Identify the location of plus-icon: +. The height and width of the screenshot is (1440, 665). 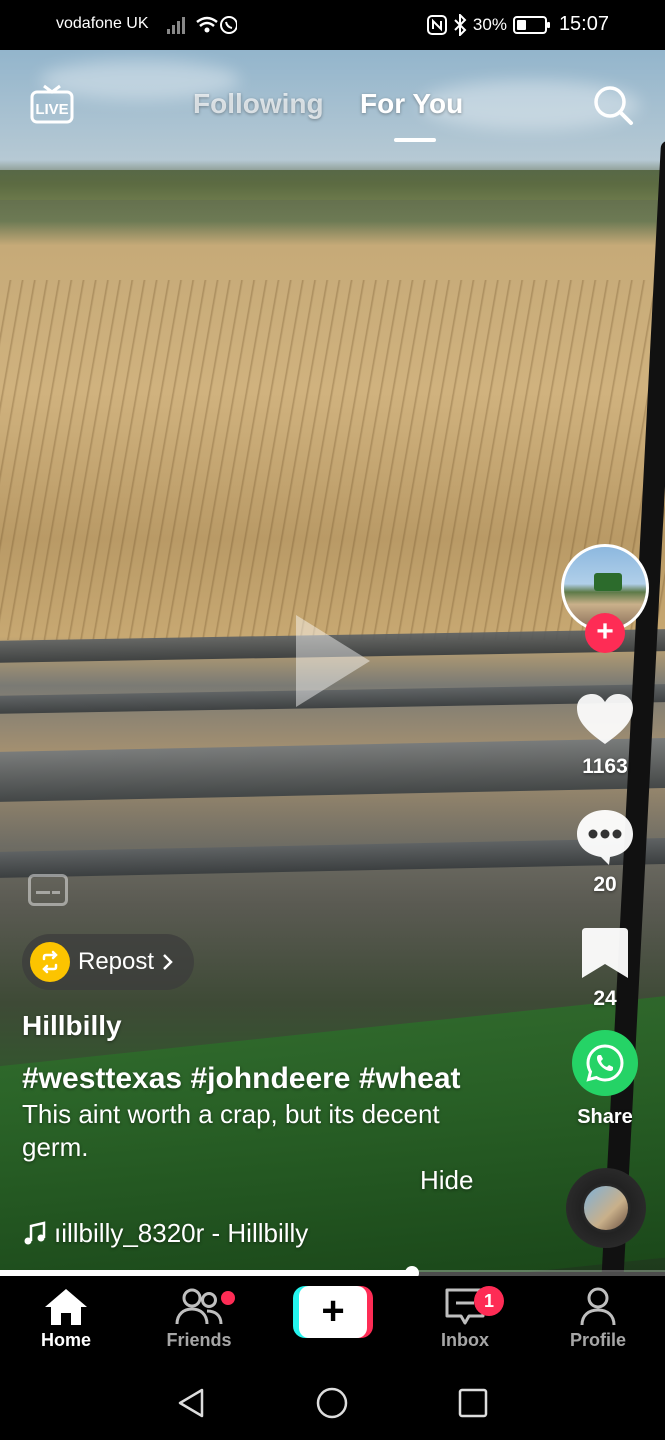
(333, 1312).